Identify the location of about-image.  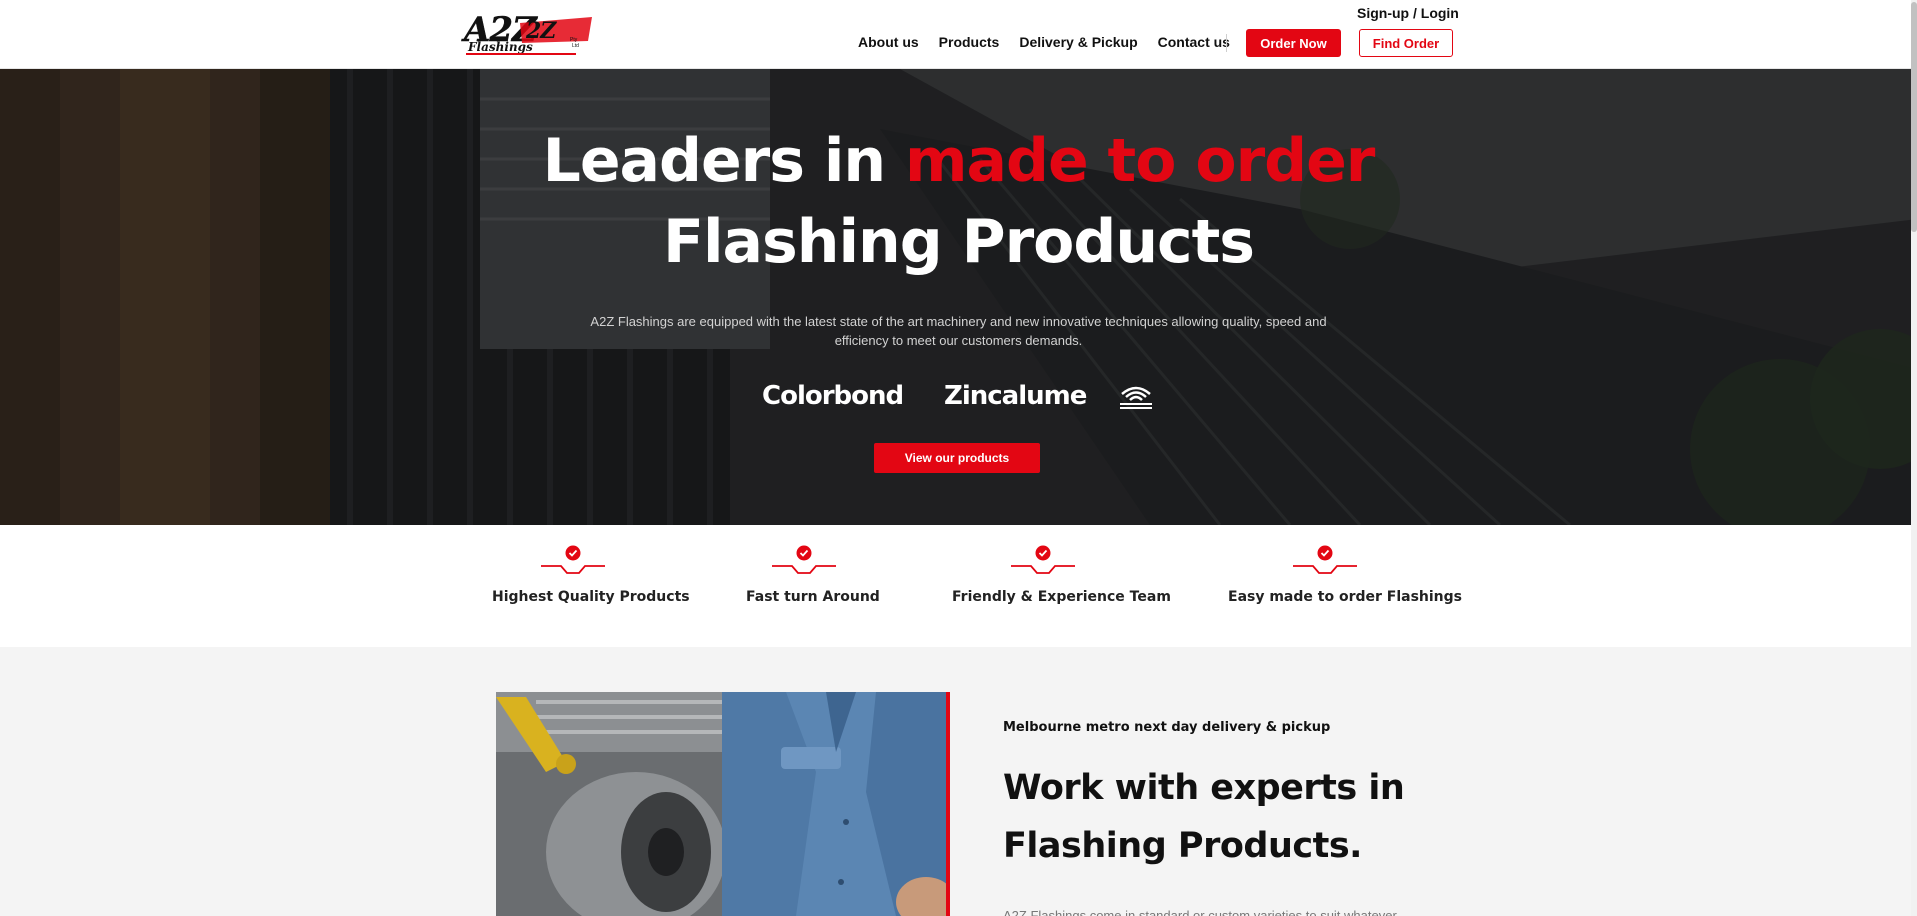
(723, 804).